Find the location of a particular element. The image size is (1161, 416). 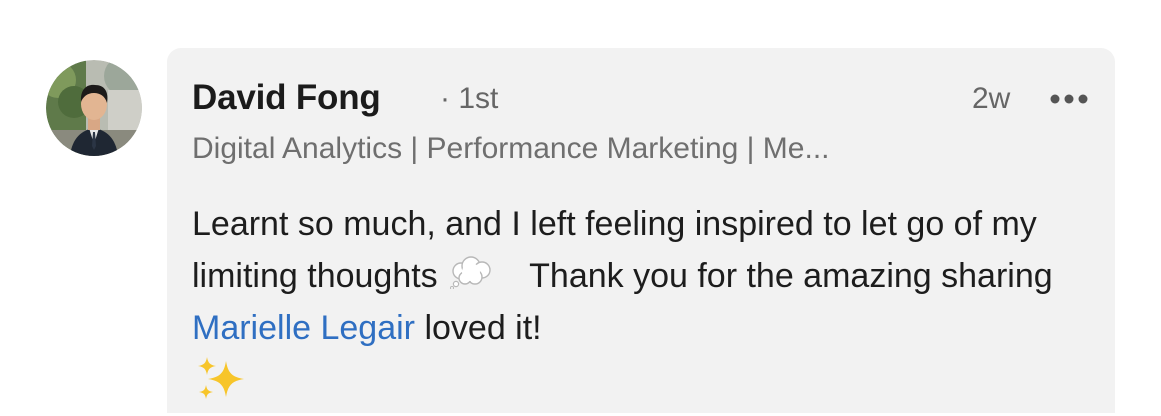

more-options-icon is located at coordinates (1069, 99).